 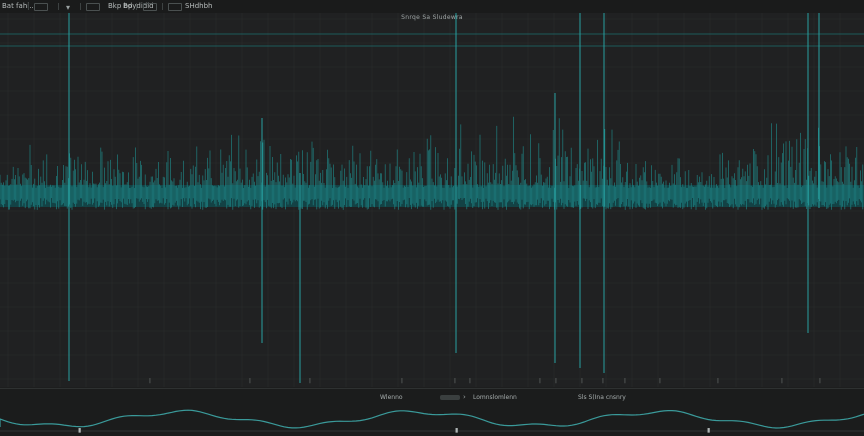 I want to click on chevron-icon: ›, so click(x=464, y=397).